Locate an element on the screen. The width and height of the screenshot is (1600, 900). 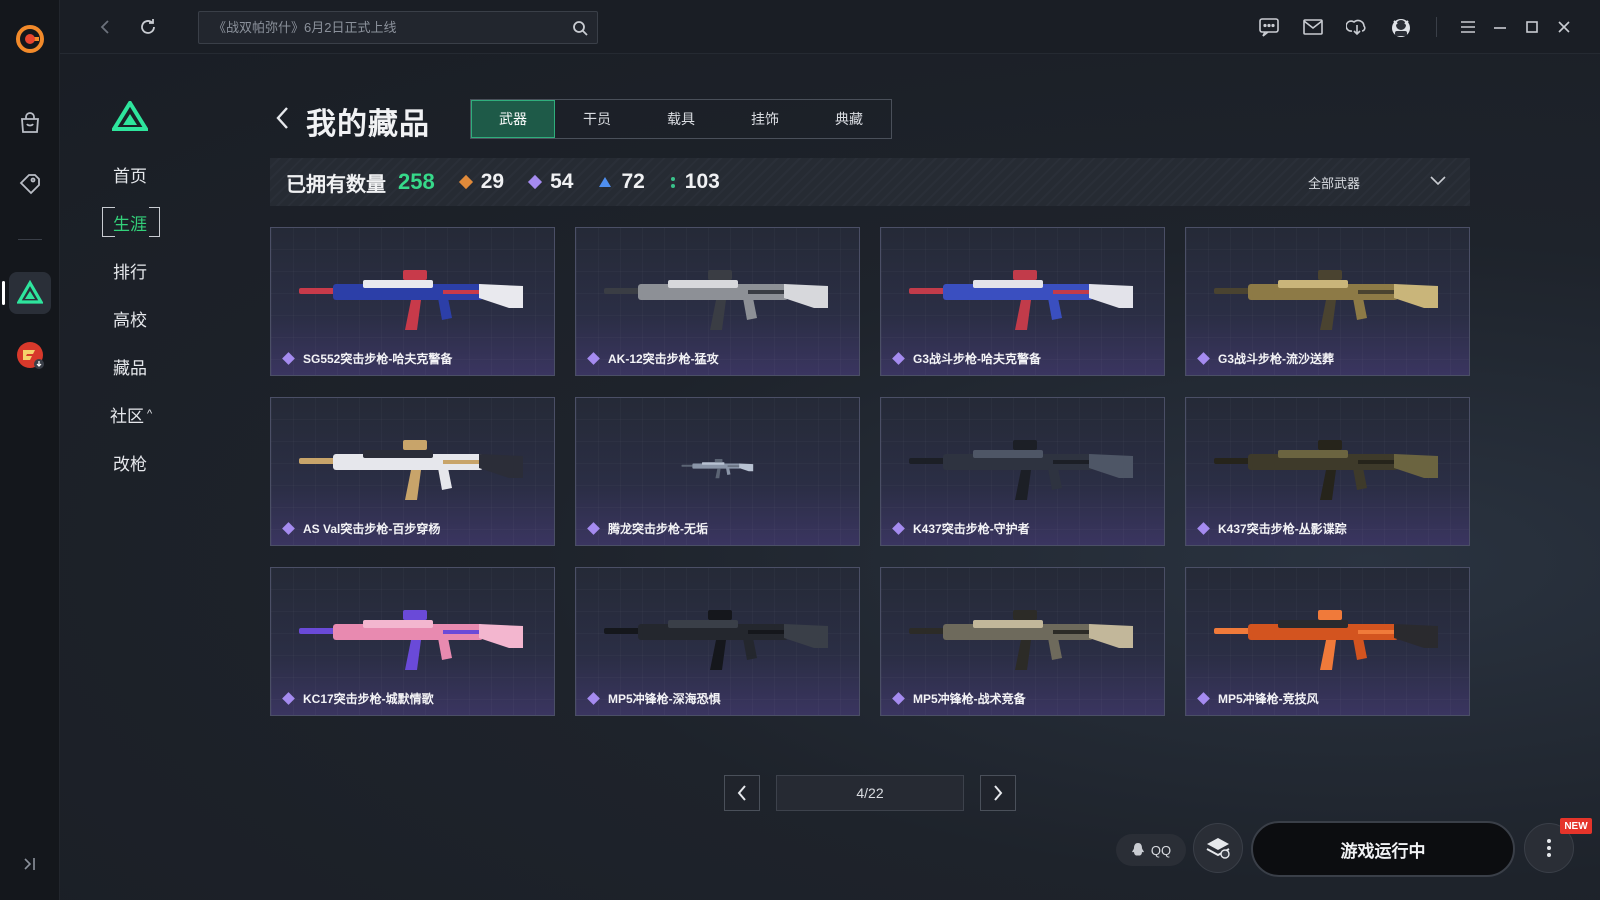
collapse-rail-icon is located at coordinates (30, 864).